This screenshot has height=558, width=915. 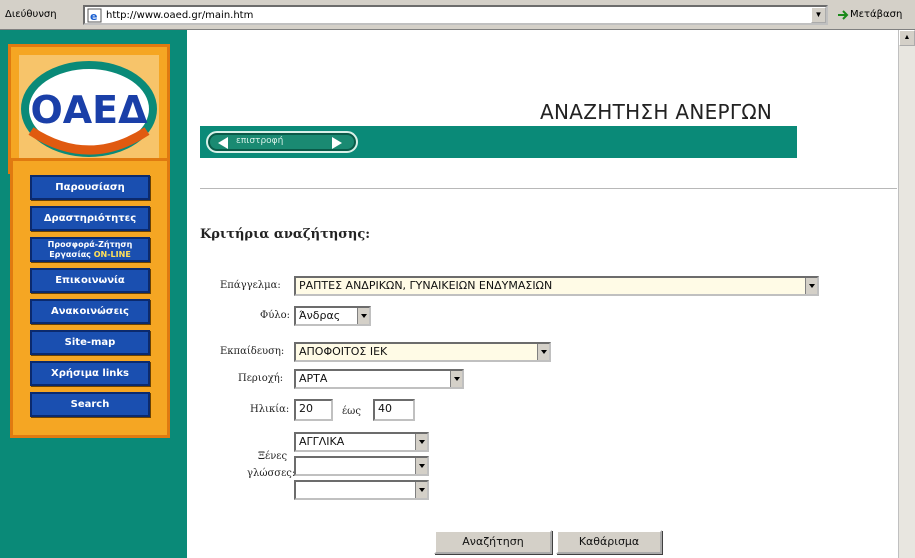 What do you see at coordinates (90, 187) in the screenshot?
I see `sidebar-item-presentation: Παρουσίαση` at bounding box center [90, 187].